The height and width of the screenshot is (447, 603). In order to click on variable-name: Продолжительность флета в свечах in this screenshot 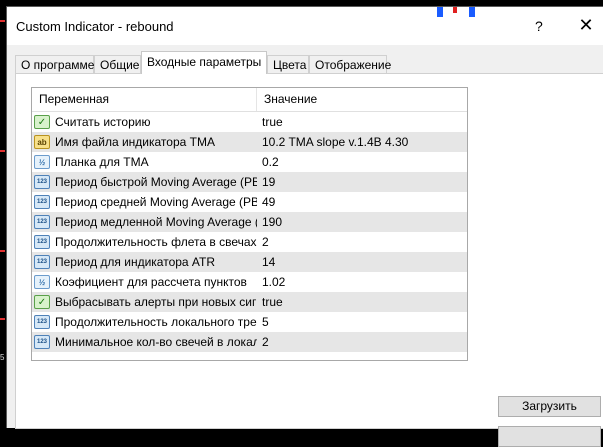, I will do `click(156, 242)`.